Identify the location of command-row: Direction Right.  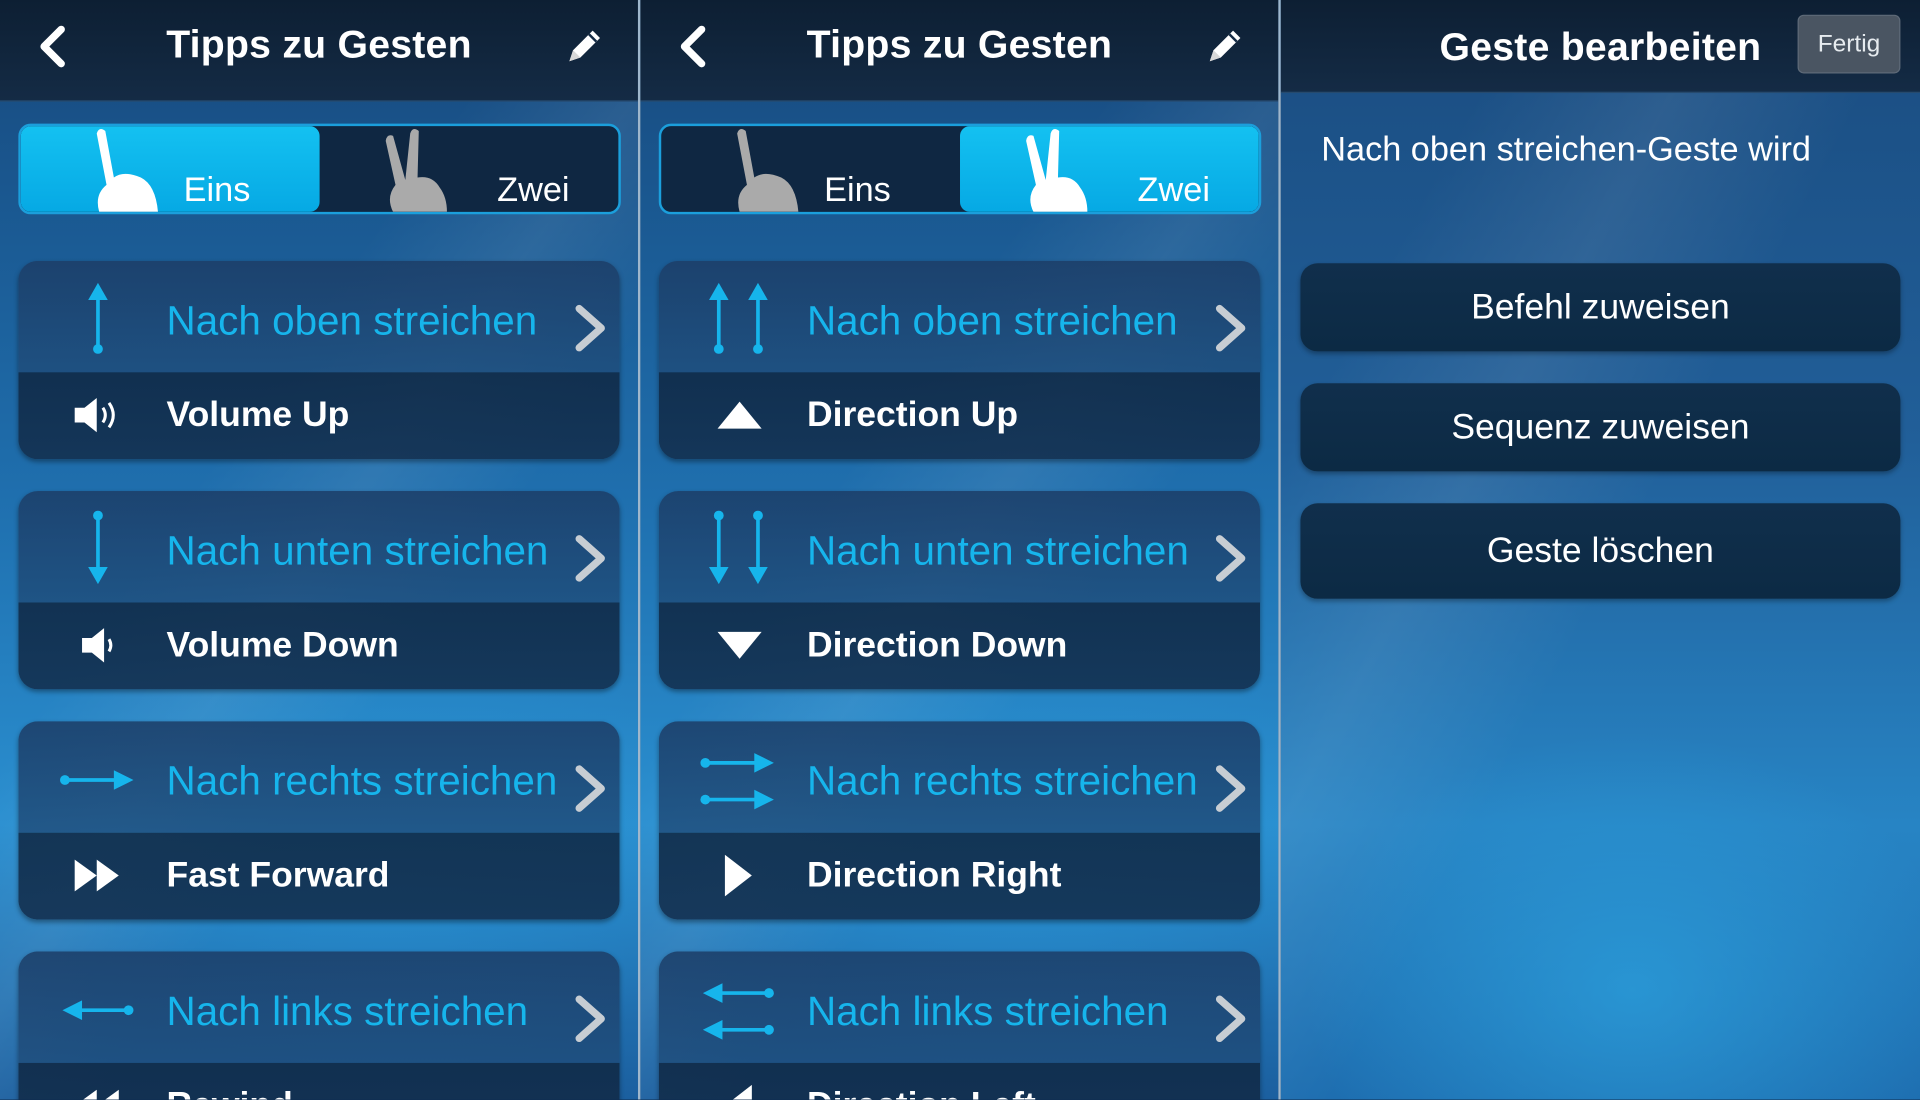
(959, 876).